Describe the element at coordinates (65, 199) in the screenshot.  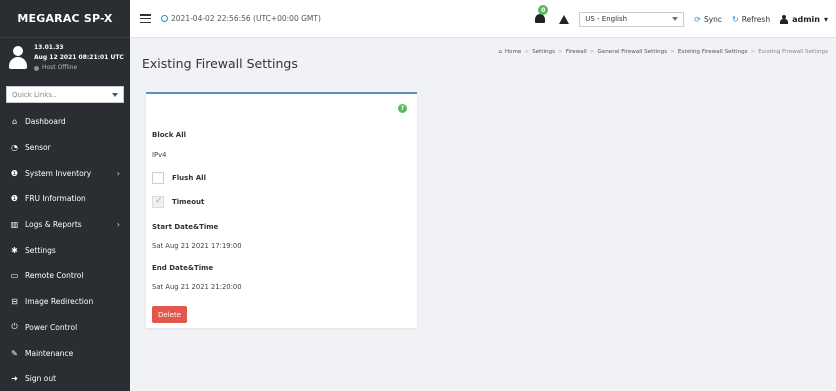
I see `sidebar-item-fru-information: ❶ FRU Information` at that location.